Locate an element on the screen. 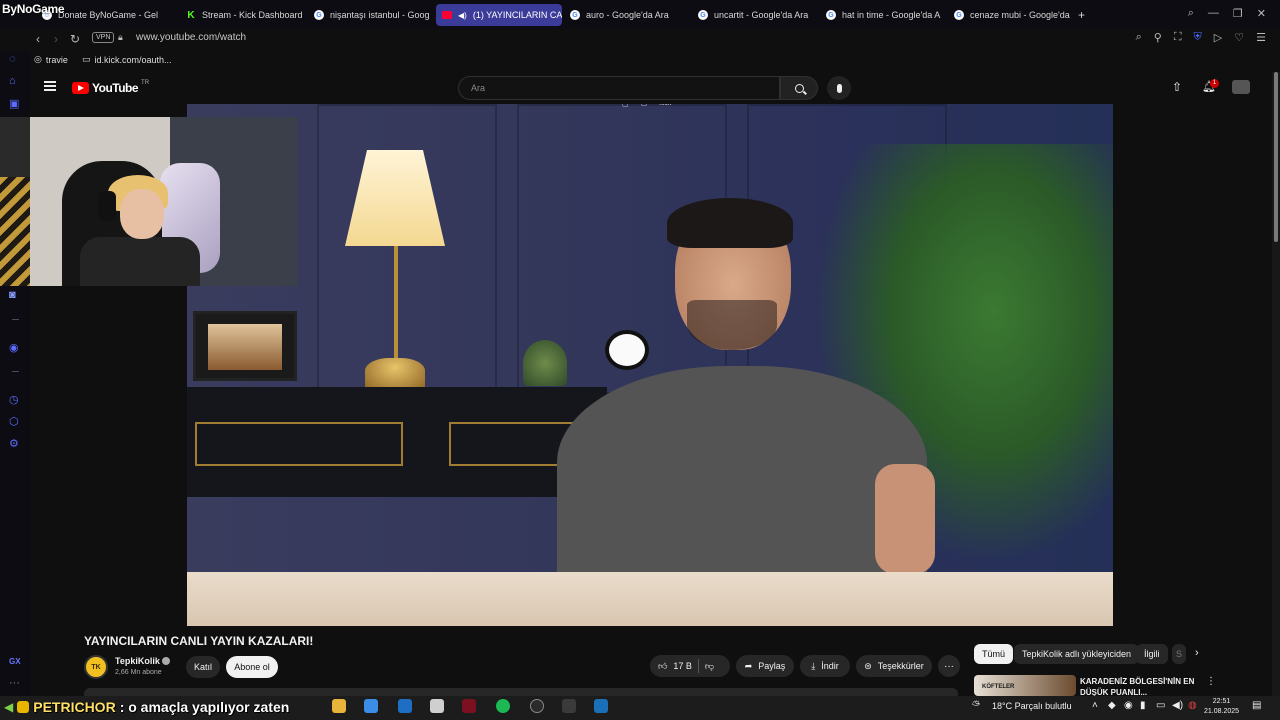  download-label: İndir is located at coordinates (830, 666).